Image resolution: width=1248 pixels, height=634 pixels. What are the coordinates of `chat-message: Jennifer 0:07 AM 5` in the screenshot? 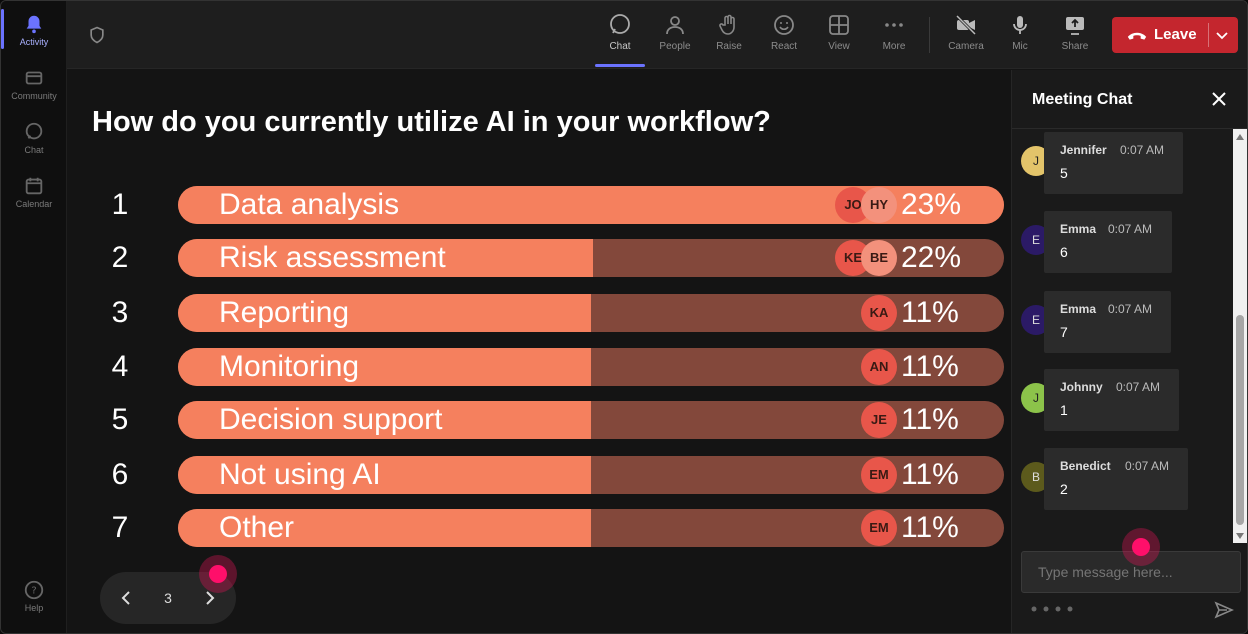 It's located at (1113, 163).